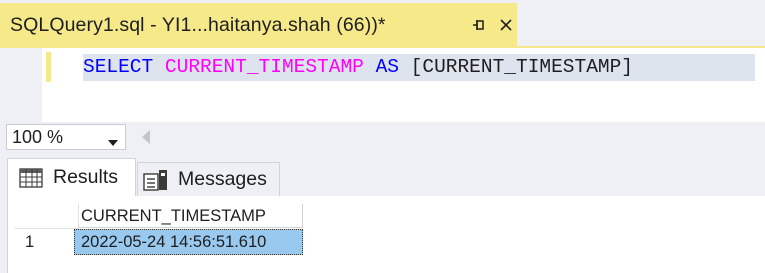 The image size is (765, 273). Describe the element at coordinates (146, 139) in the screenshot. I see `scroll-left-icon` at that location.